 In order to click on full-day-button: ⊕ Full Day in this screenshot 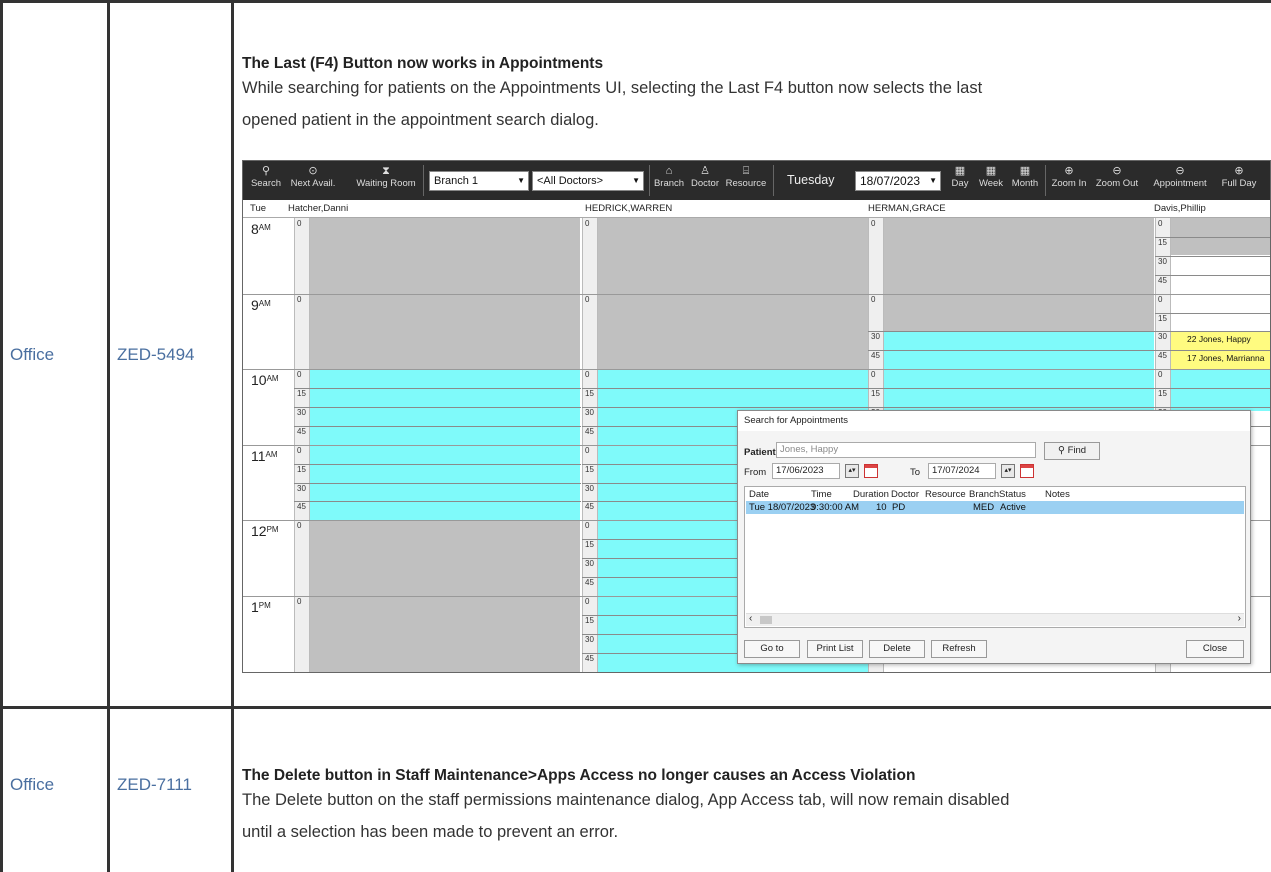, I will do `click(1239, 176)`.